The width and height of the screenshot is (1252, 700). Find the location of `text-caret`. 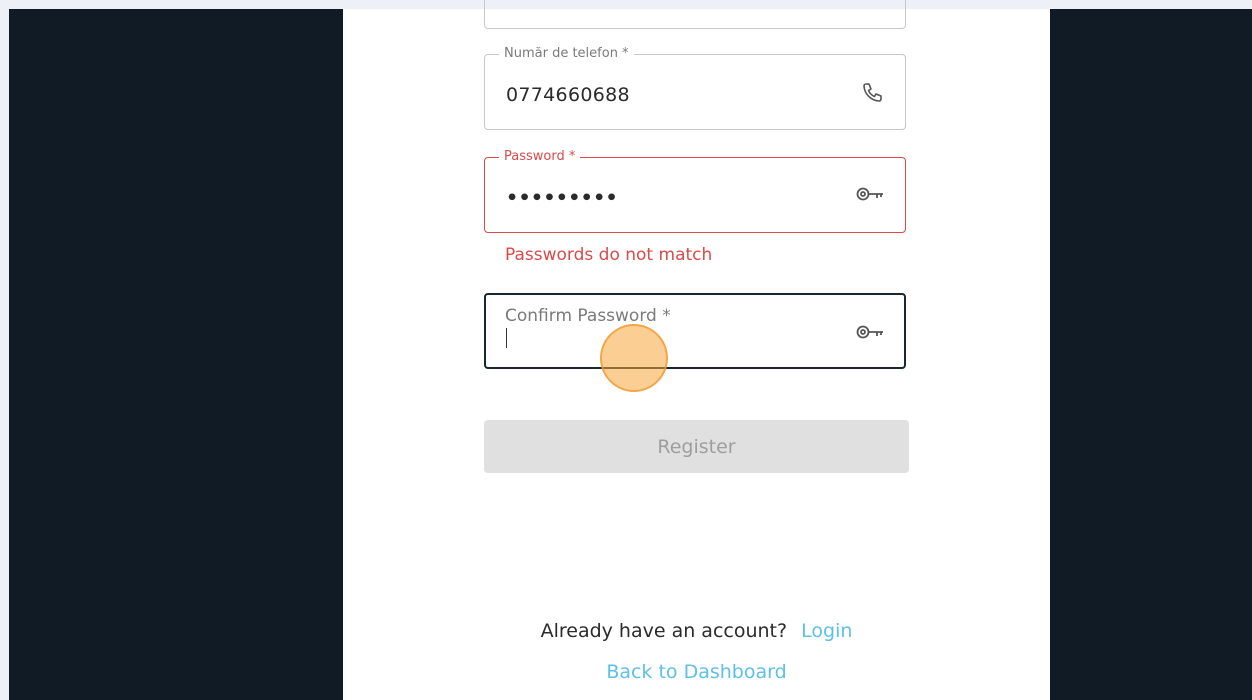

text-caret is located at coordinates (506, 338).